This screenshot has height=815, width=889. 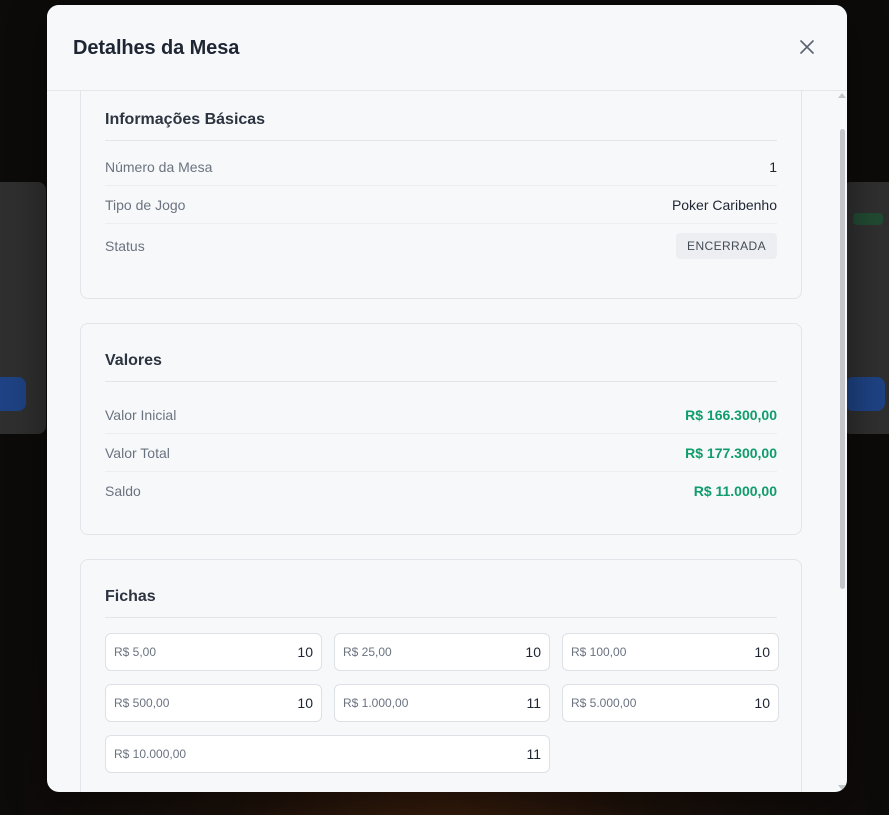 What do you see at coordinates (842, 787) in the screenshot?
I see `scroll-down-arrow-icon` at bounding box center [842, 787].